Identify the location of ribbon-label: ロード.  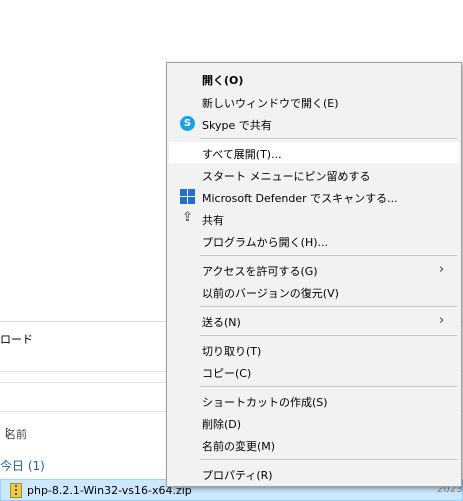
(16, 339).